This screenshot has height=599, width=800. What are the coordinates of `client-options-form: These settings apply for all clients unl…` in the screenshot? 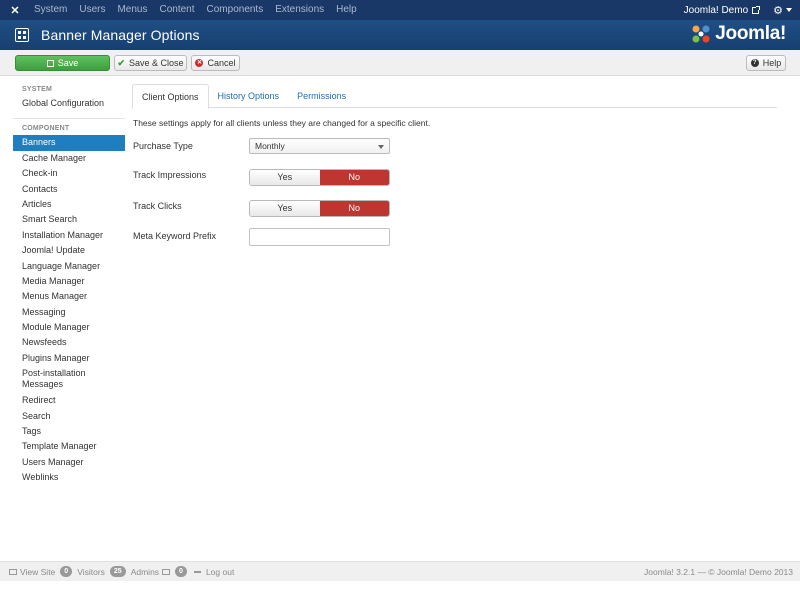 It's located at (282, 182).